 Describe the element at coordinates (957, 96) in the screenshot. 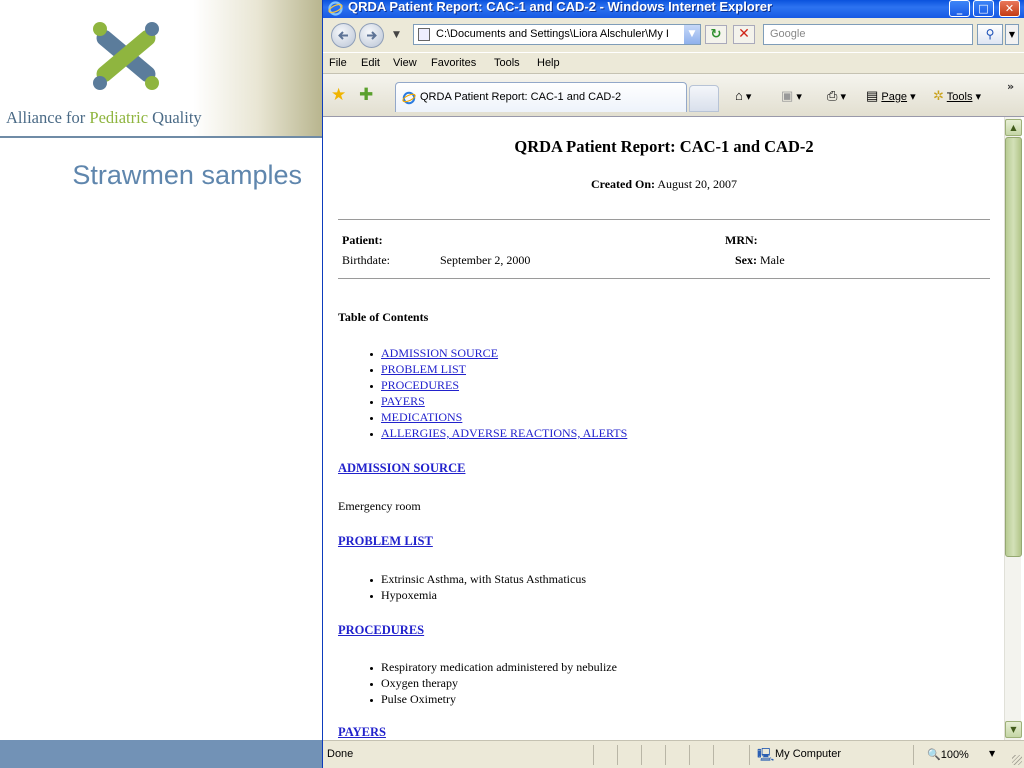

I see `tools-menu-button: ✲ Tools ▾` at that location.